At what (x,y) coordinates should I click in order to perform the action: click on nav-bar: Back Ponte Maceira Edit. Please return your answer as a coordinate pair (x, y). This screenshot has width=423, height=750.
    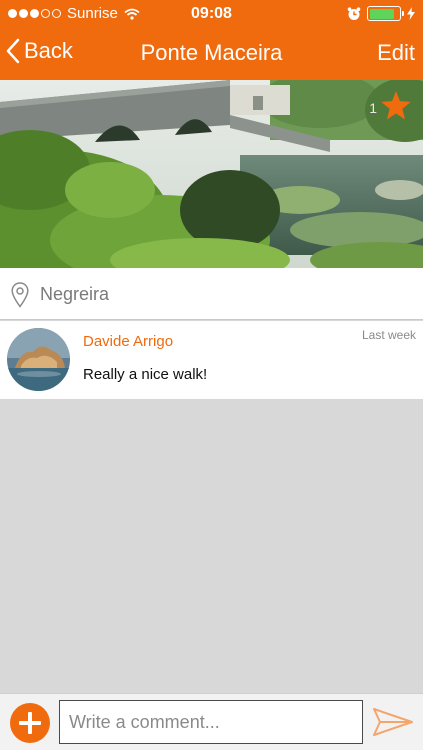
    Looking at the image, I should click on (211, 54).